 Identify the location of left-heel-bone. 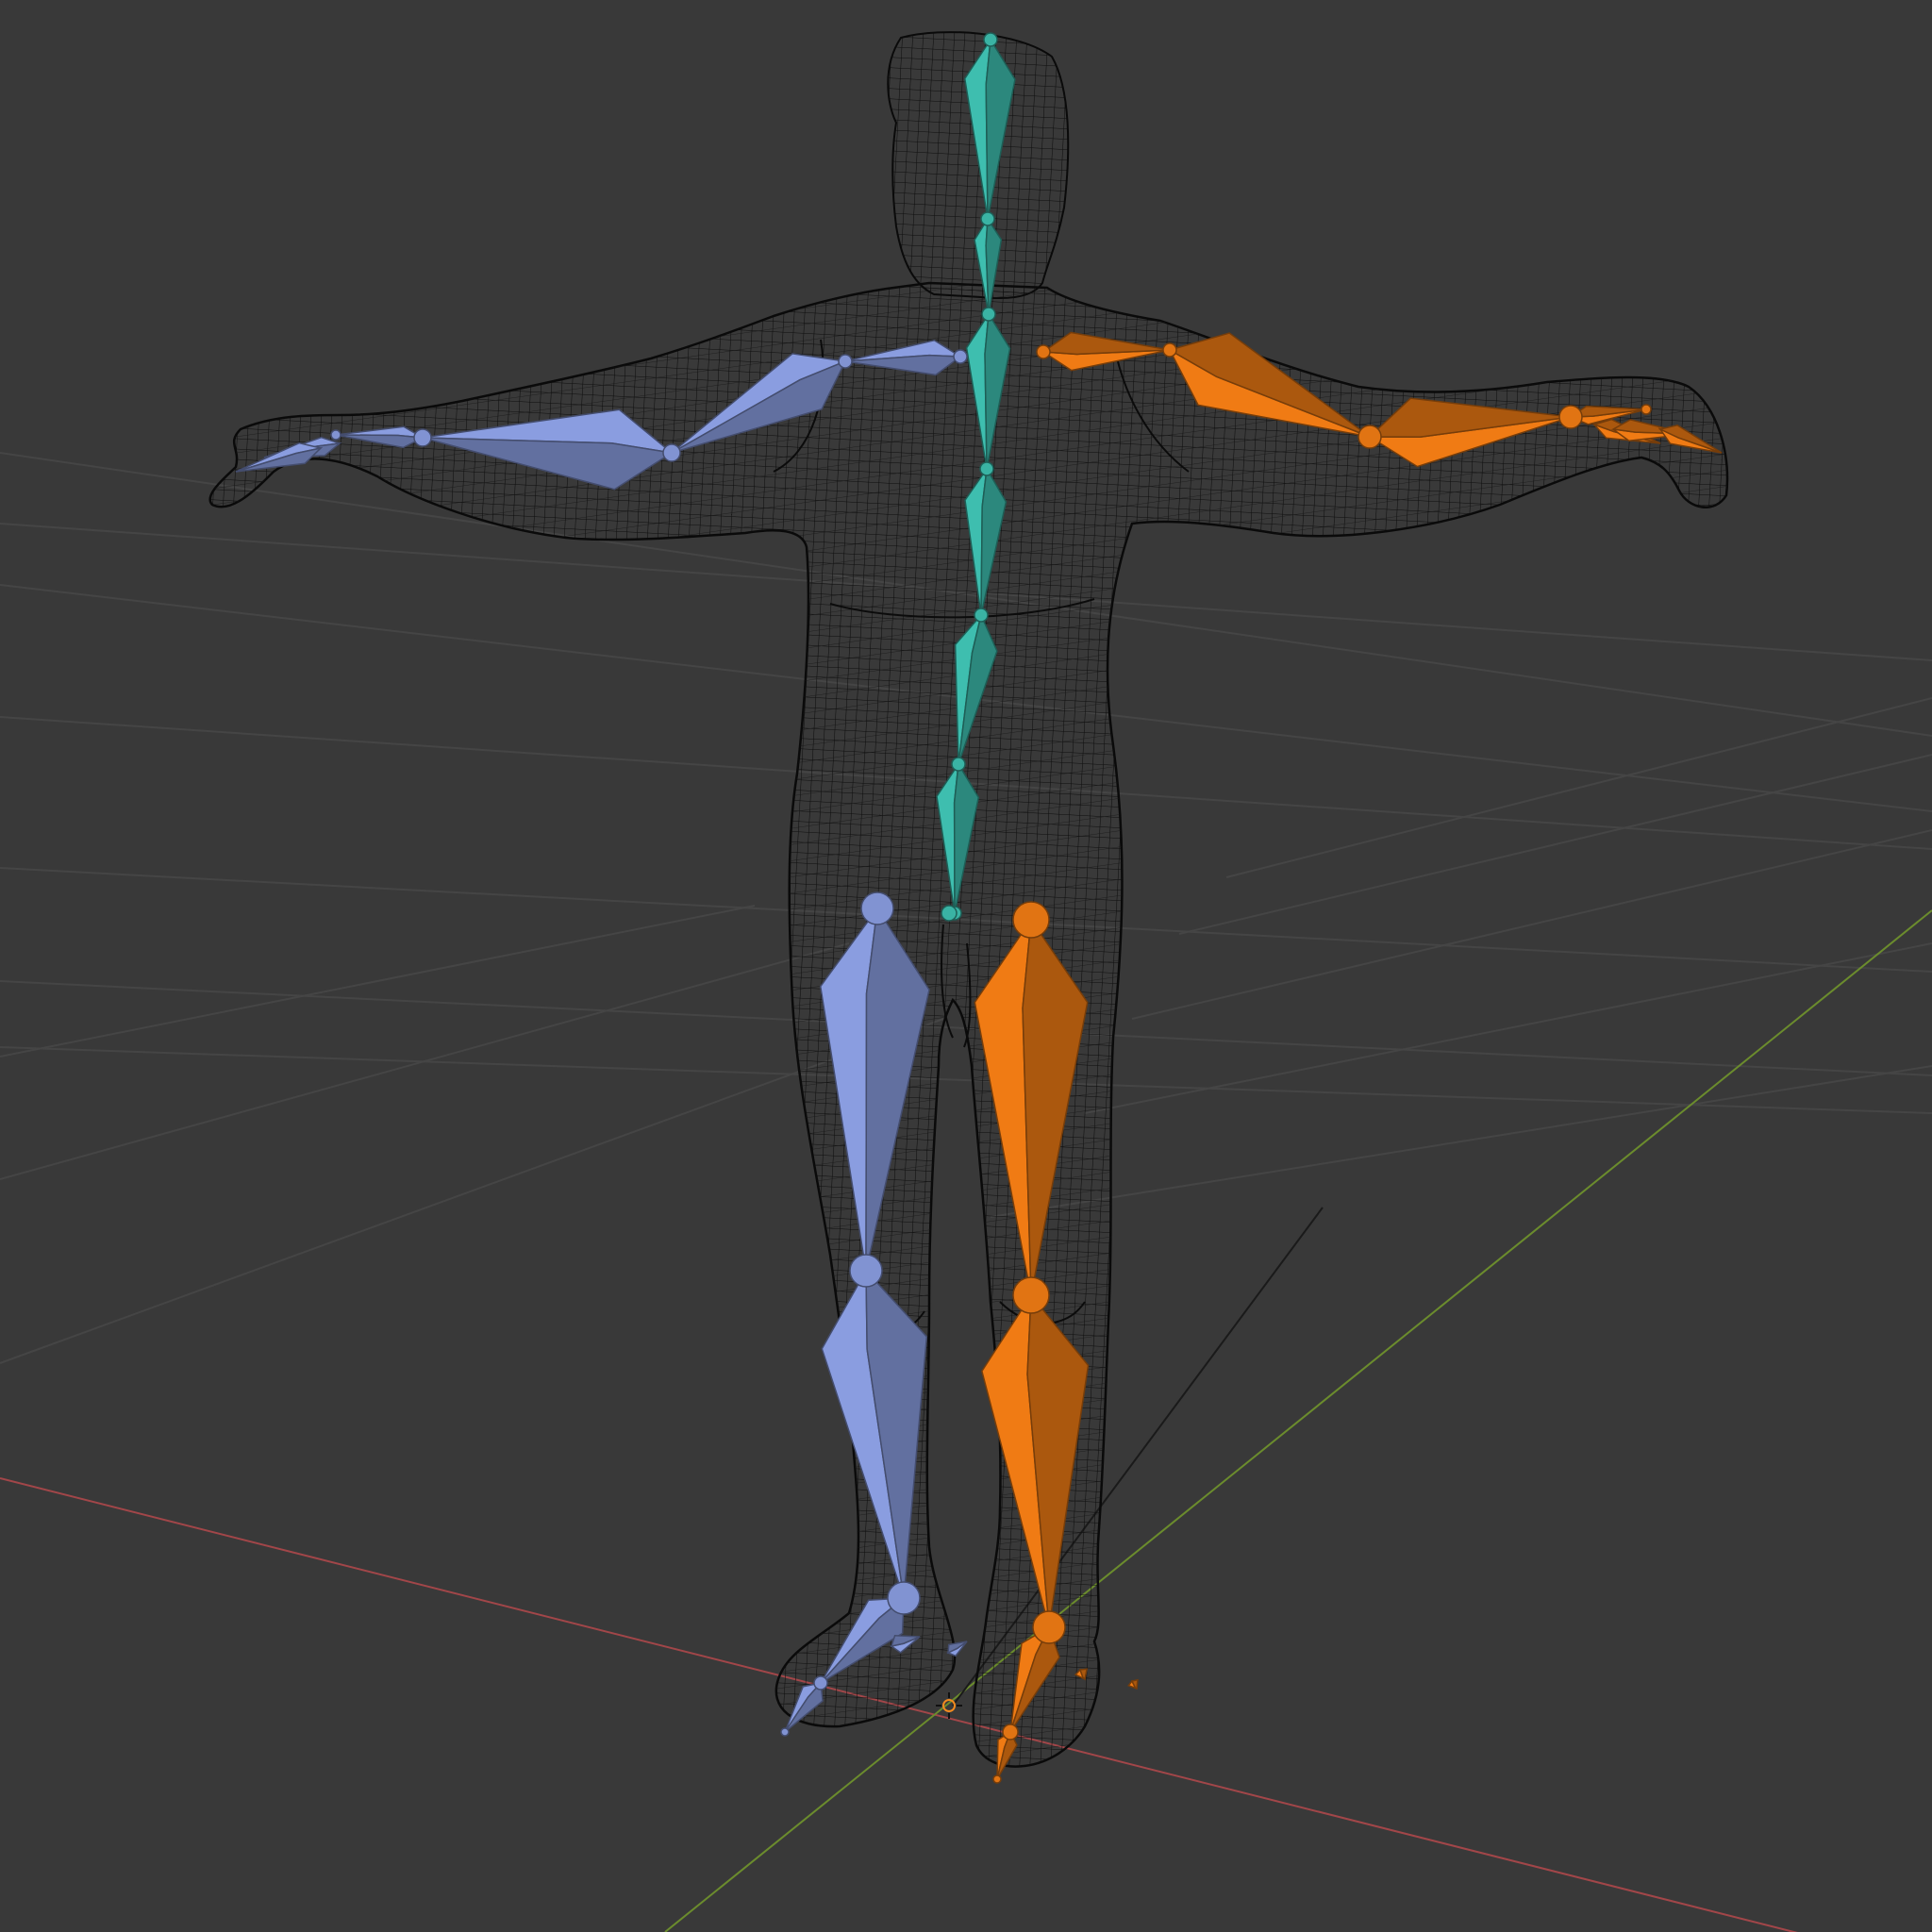
(957, 1649).